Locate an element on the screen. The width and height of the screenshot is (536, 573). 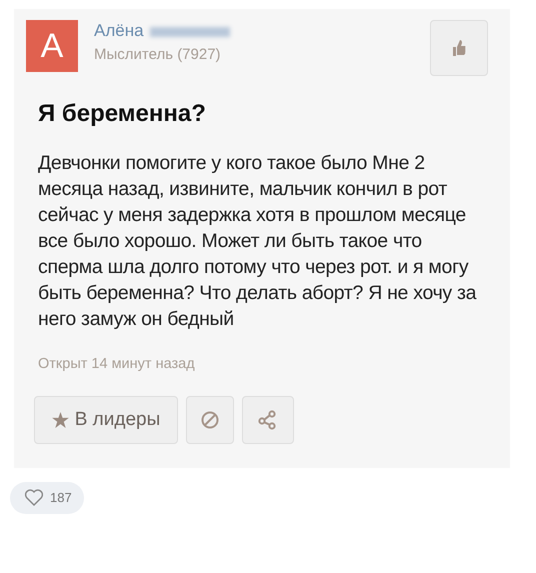
question-title: Я беременна? is located at coordinates (122, 114).